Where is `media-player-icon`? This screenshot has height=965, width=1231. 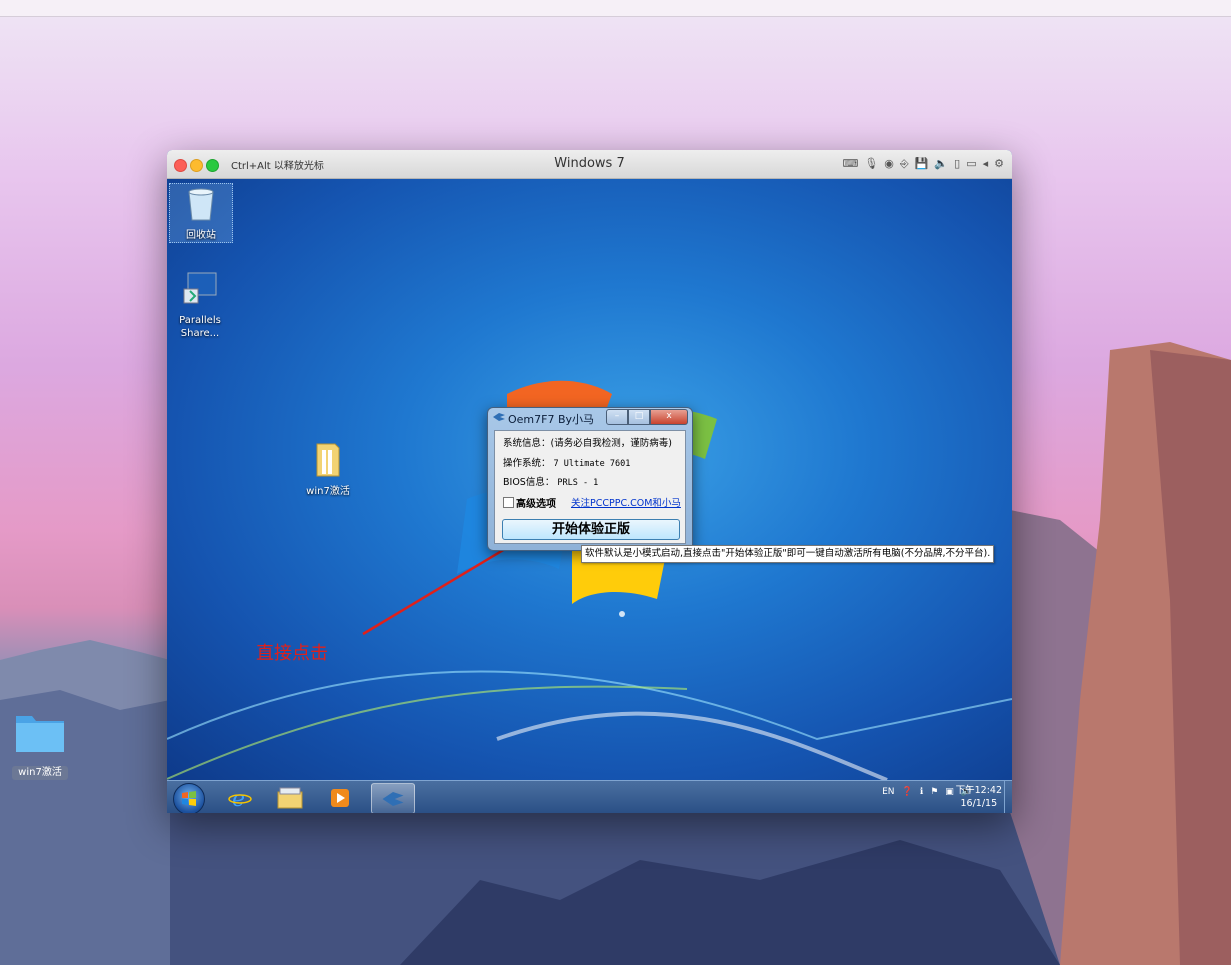
media-player-icon is located at coordinates (340, 797).